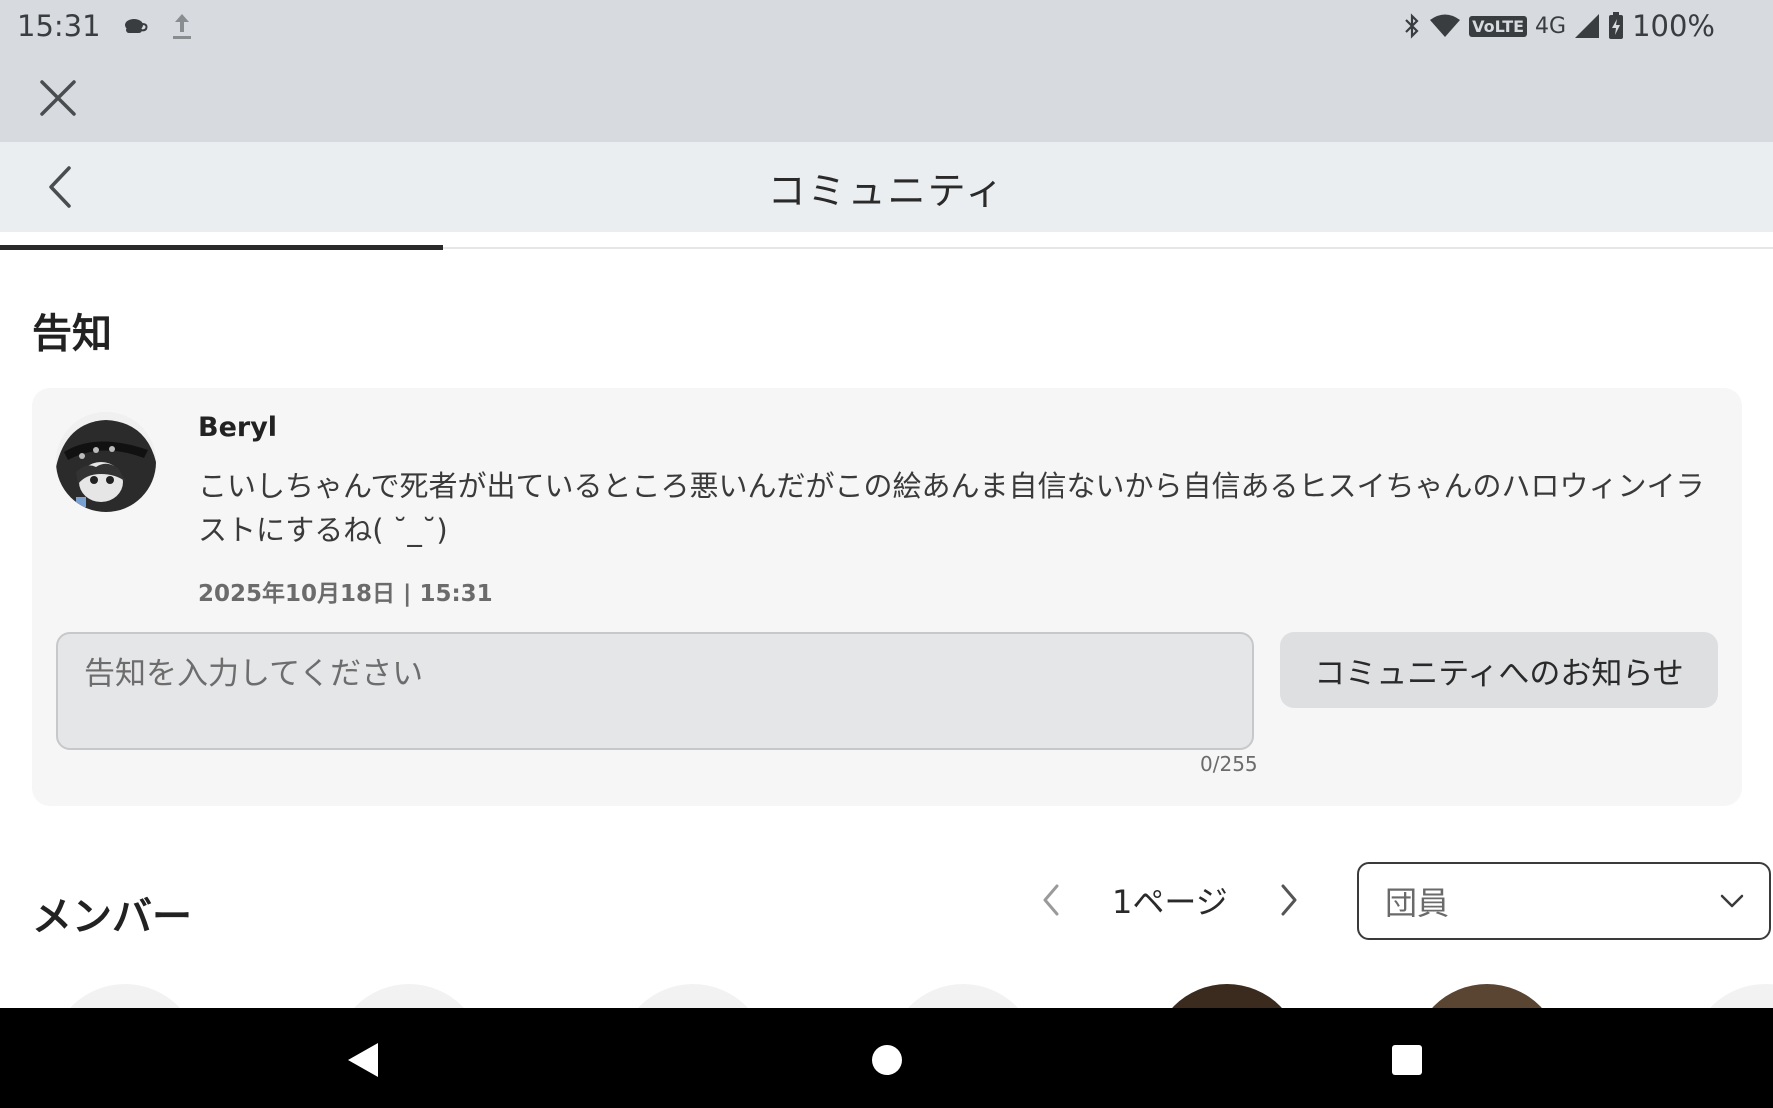 The image size is (1773, 1108). Describe the element at coordinates (221, 247) in the screenshot. I see `tab-active-indicator` at that location.